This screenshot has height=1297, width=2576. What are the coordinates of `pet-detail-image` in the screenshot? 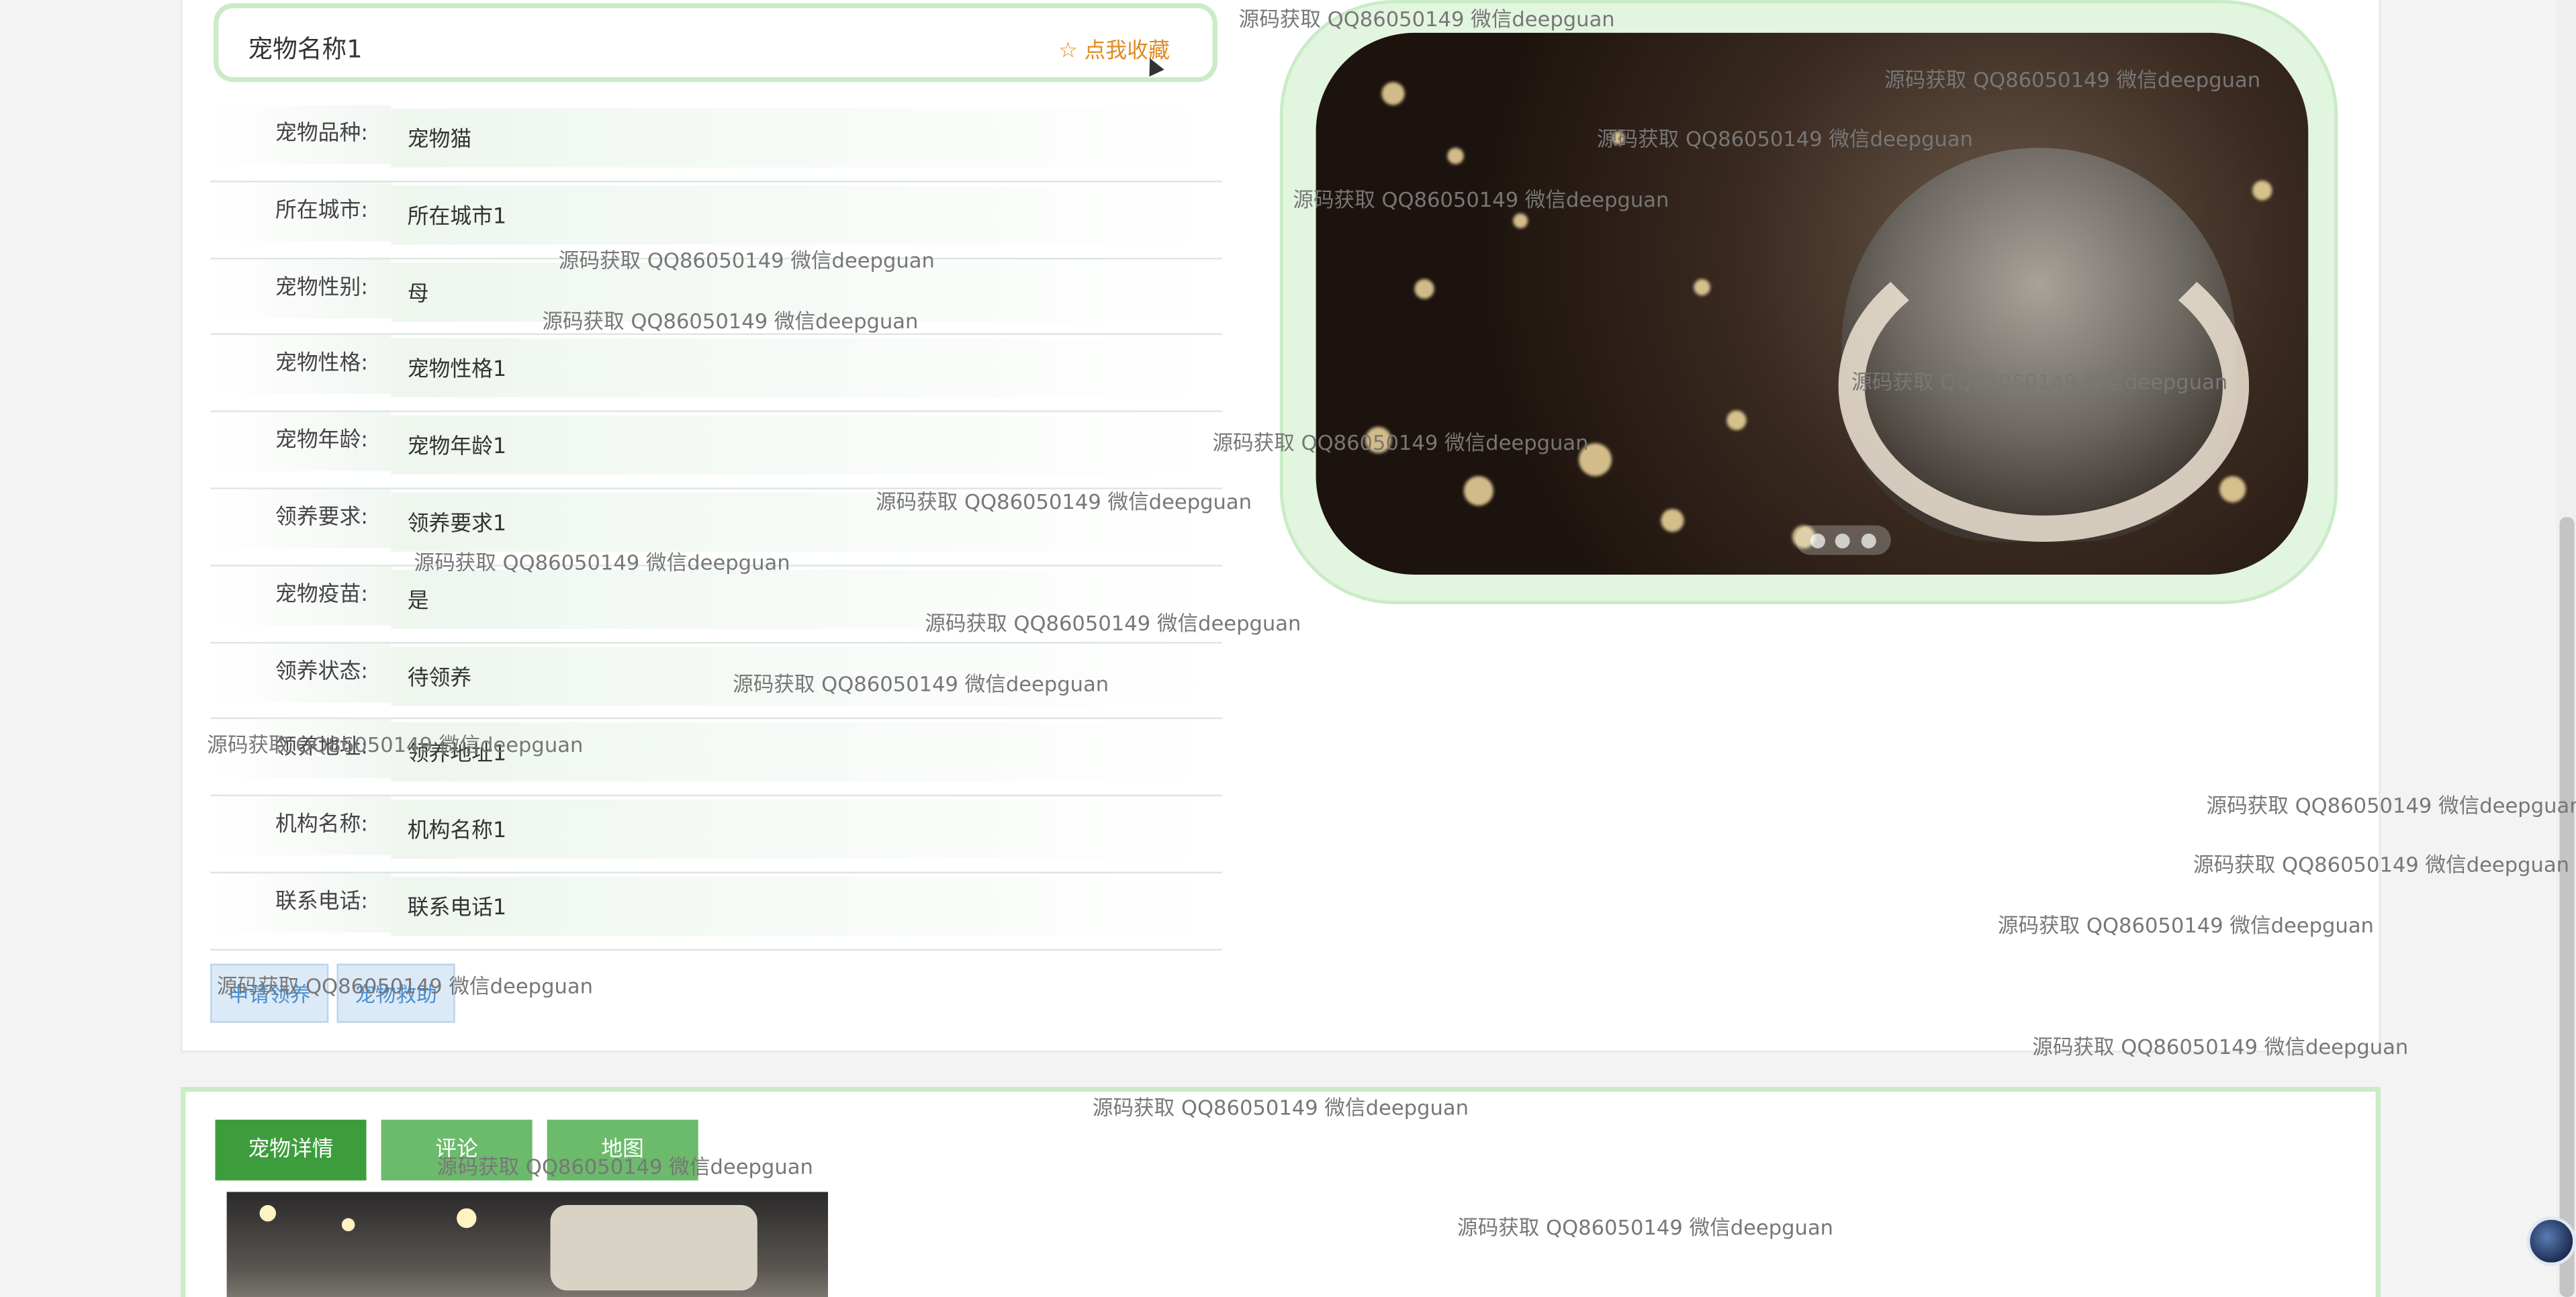 It's located at (527, 1244).